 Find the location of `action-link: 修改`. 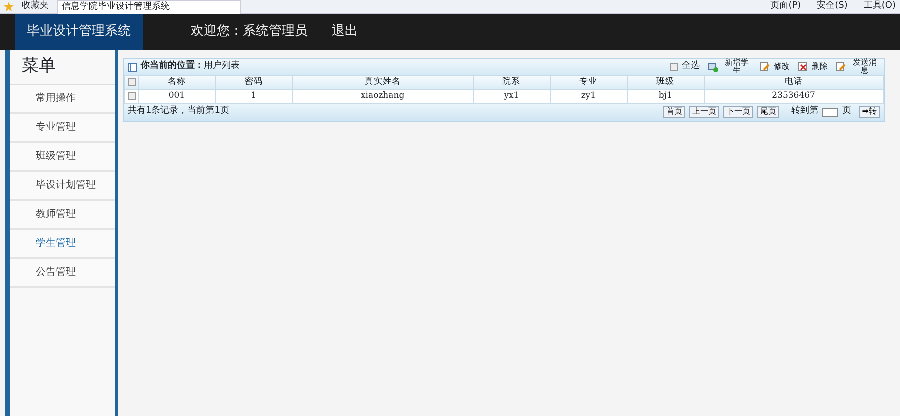

action-link: 修改 is located at coordinates (782, 67).